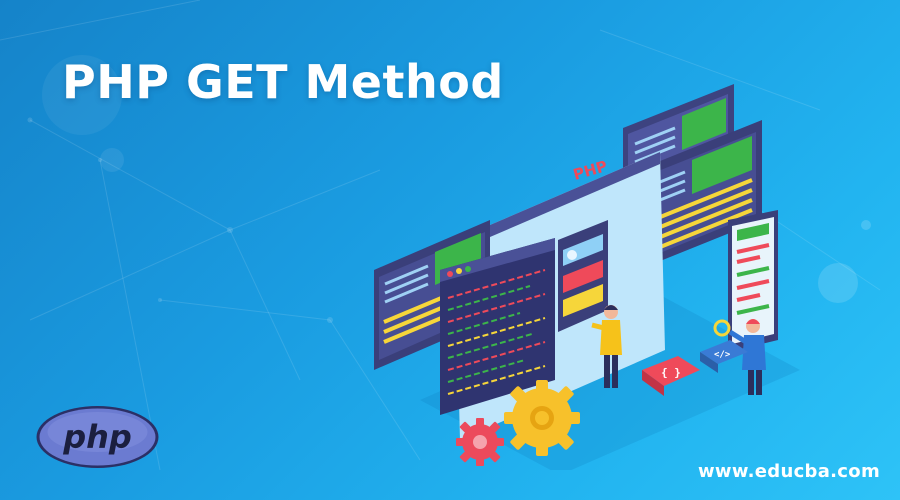 This screenshot has height=500, width=900. I want to click on website-url: www.educba.com, so click(788, 471).